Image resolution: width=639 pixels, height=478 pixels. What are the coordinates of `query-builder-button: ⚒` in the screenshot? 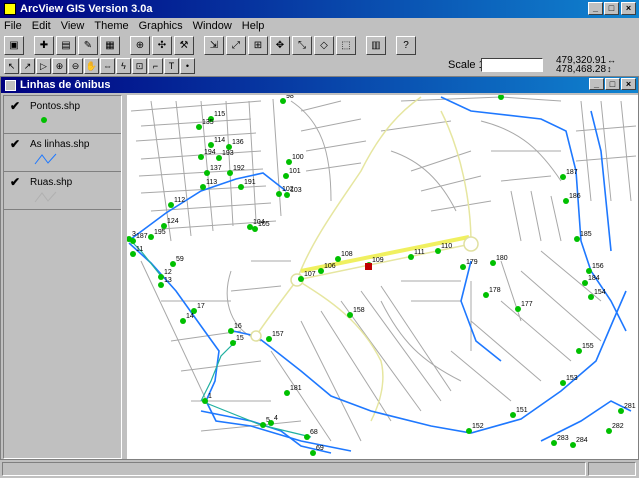 It's located at (184, 45).